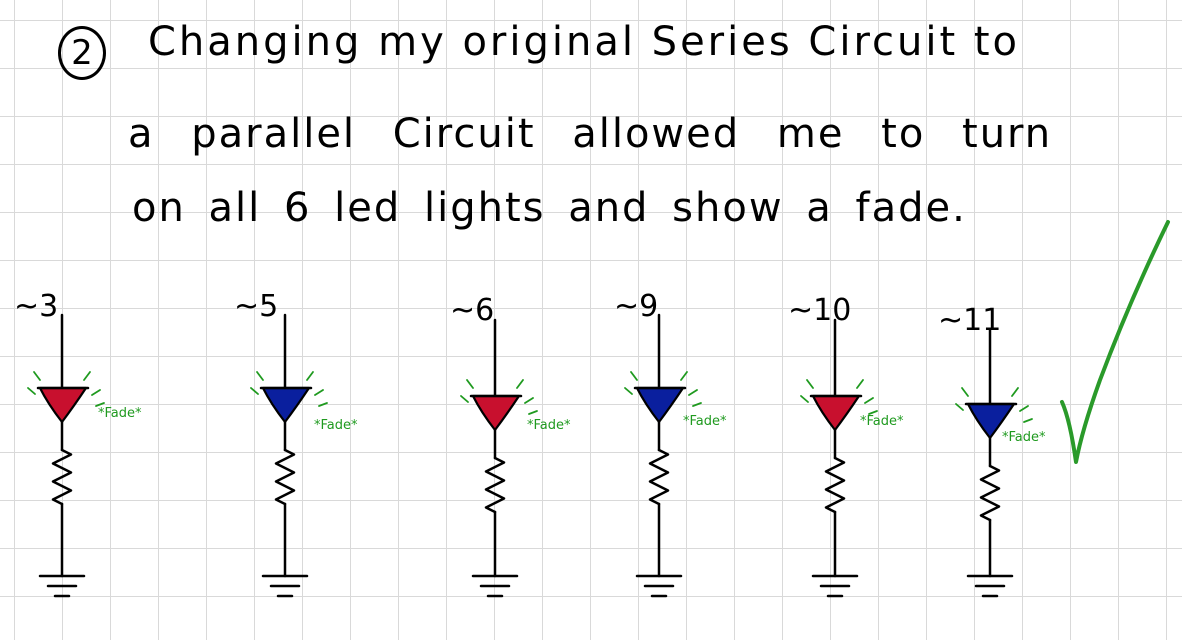 This screenshot has width=1182, height=640. Describe the element at coordinates (472, 310) in the screenshot. I see `pin-label: ~6` at that location.